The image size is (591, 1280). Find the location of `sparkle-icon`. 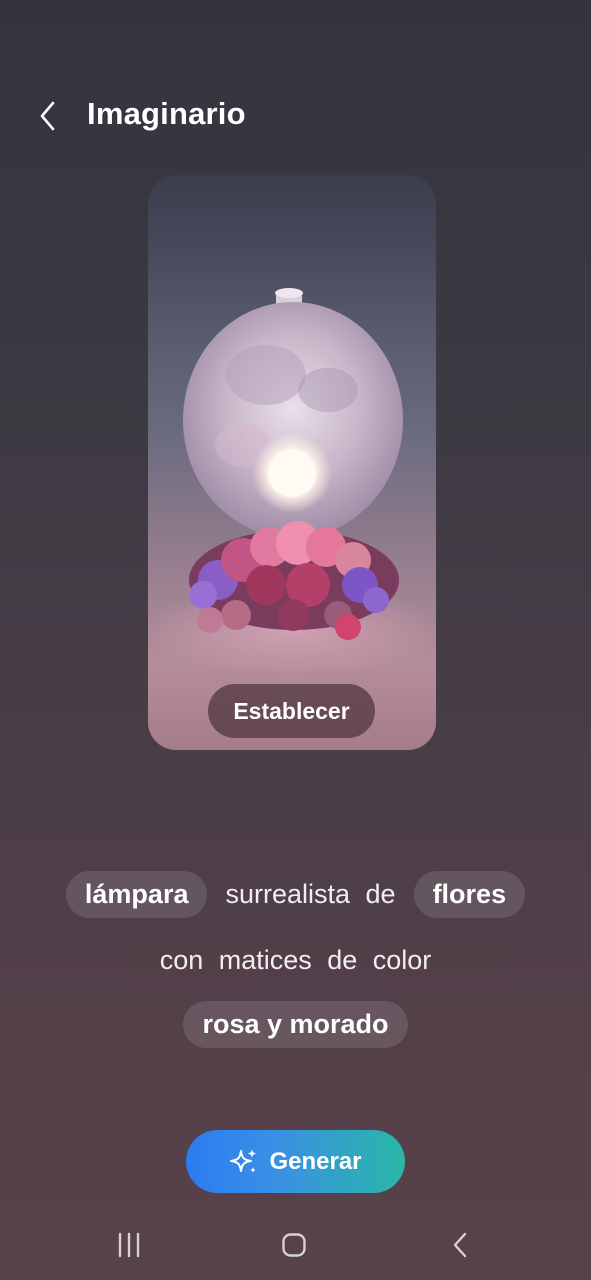

sparkle-icon is located at coordinates (243, 1160).